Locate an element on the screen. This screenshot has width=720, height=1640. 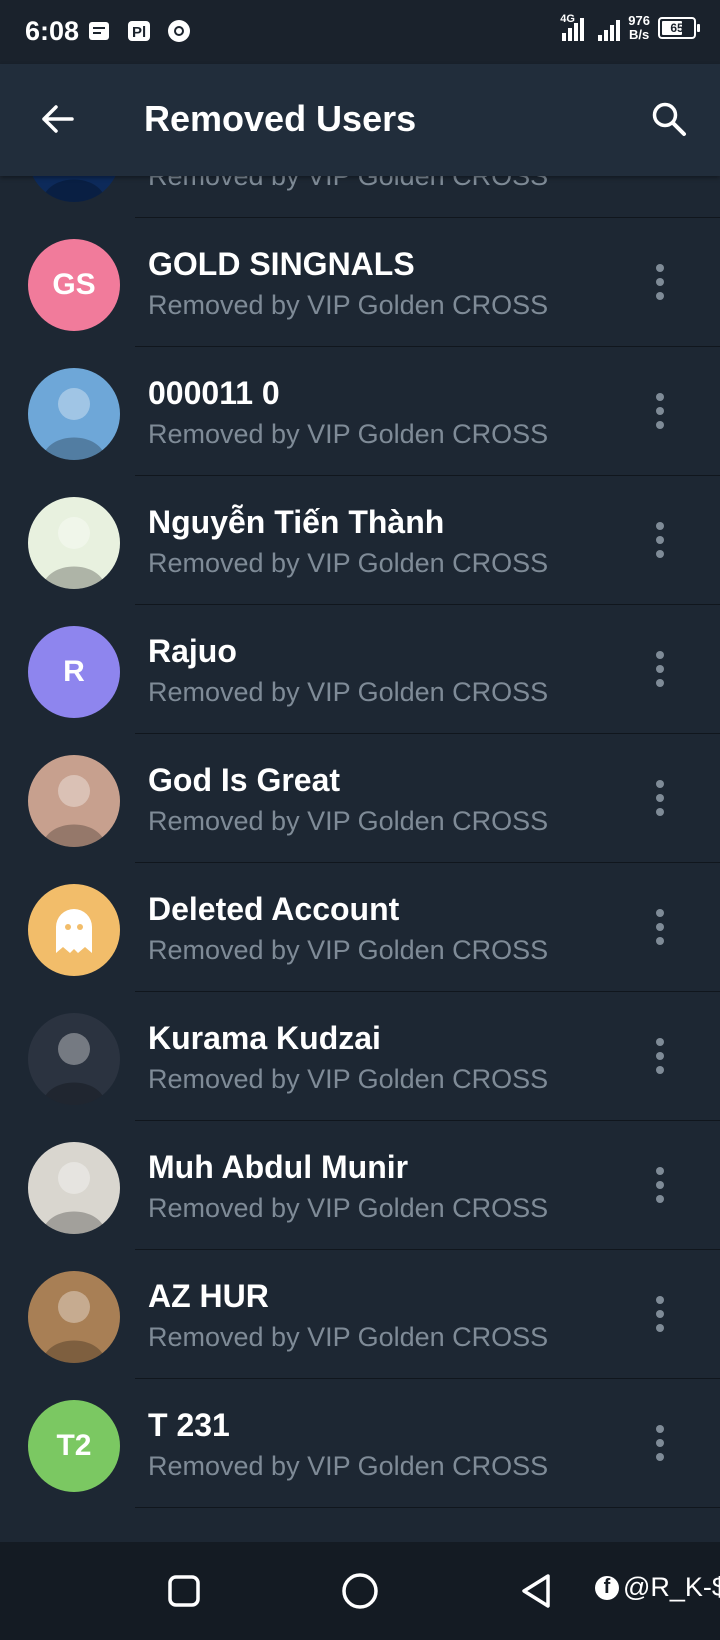
user-name: Rajuo is located at coordinates (192, 651).